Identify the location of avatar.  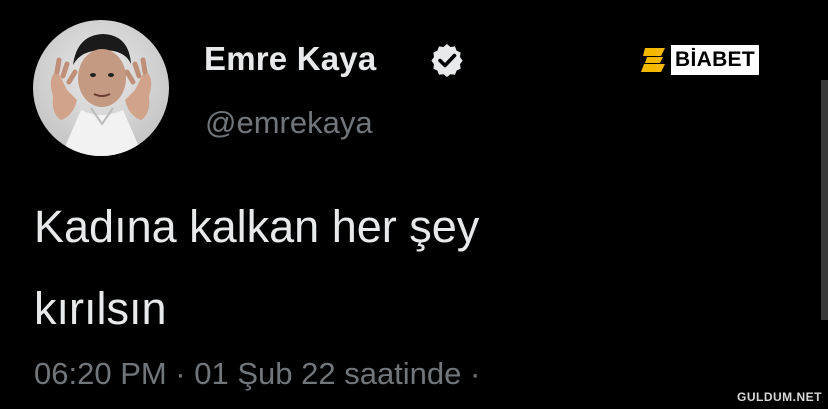
(101, 88).